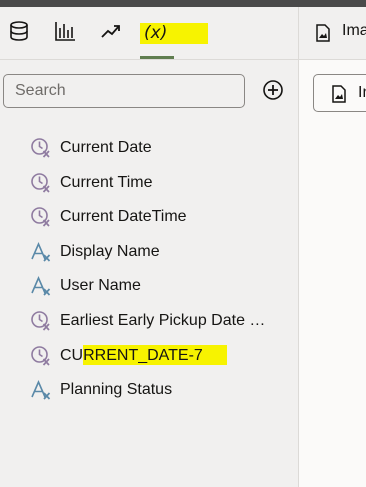 The height and width of the screenshot is (487, 366). I want to click on list-item-label: CURRENT_DATE-7, so click(131, 355).